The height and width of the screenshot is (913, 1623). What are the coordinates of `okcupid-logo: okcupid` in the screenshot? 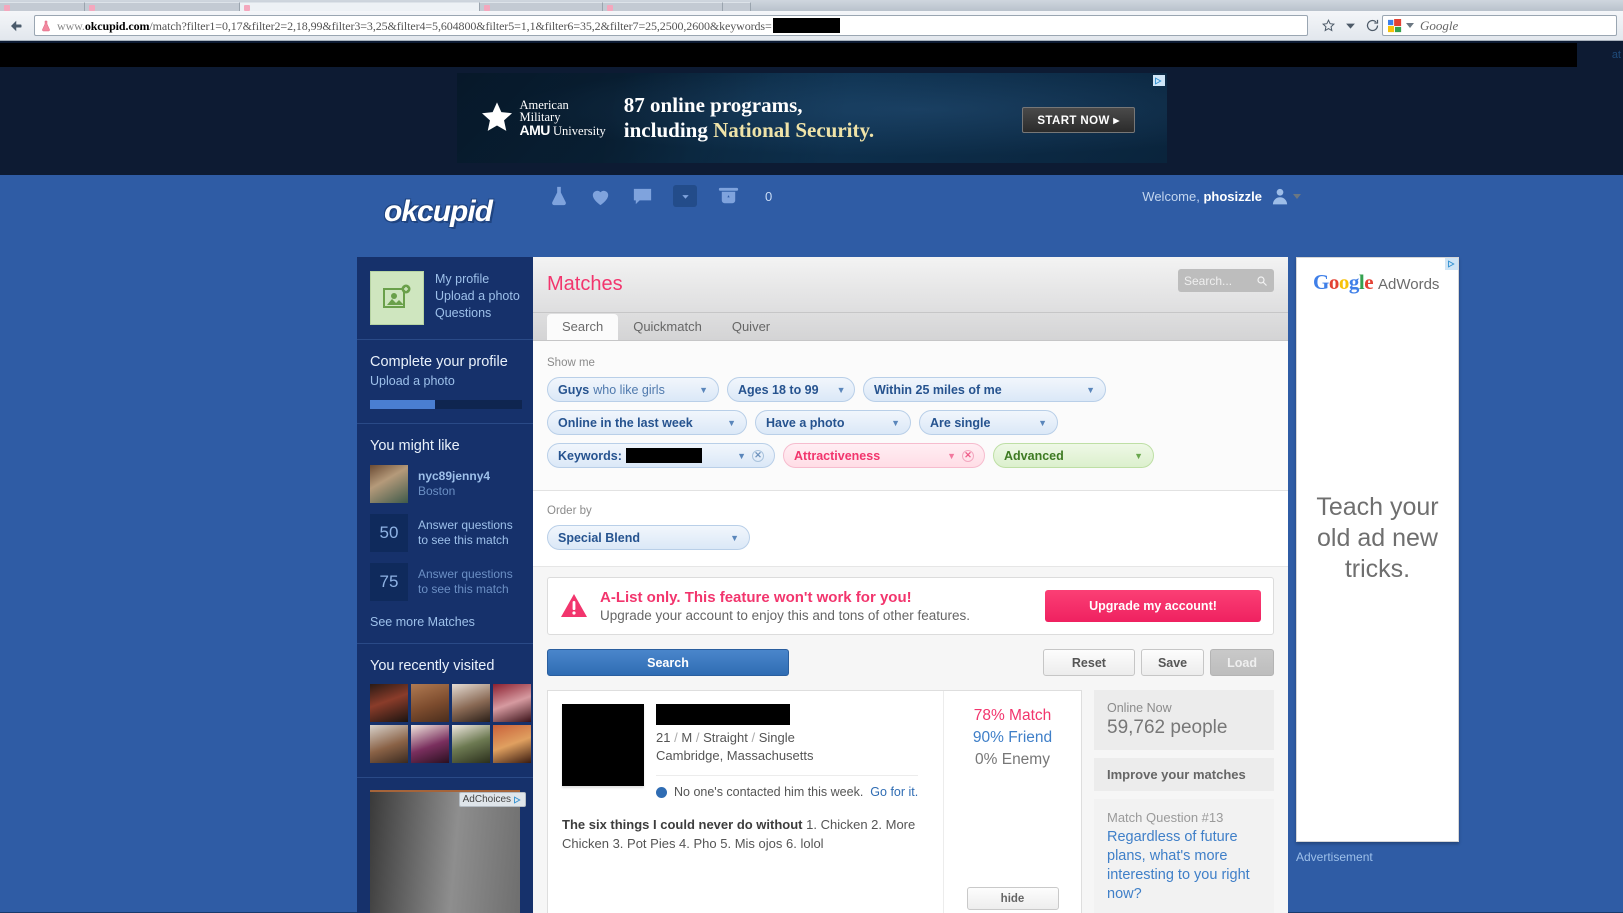 It's located at (438, 212).